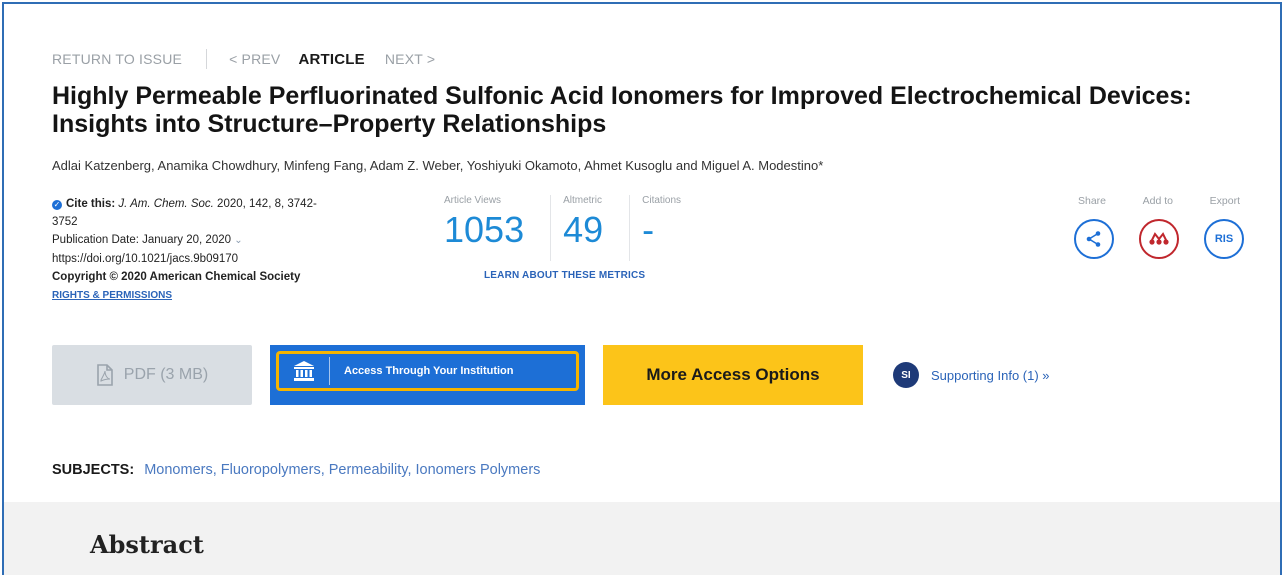 Image resolution: width=1284 pixels, height=575 pixels. I want to click on rights-permissions-link: RIGHTS & PERMISSIONS, so click(112, 295).